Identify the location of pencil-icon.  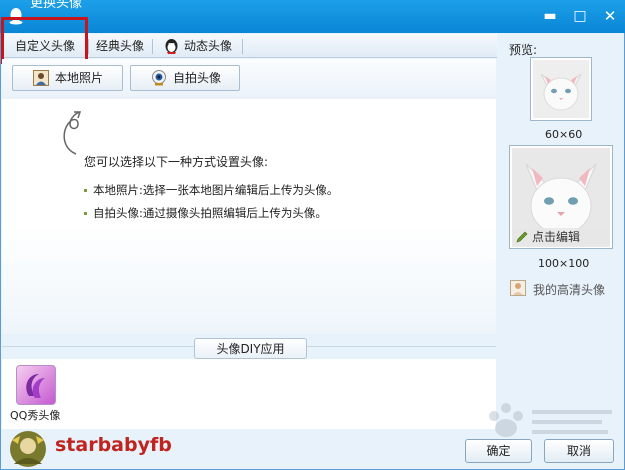
(522, 237).